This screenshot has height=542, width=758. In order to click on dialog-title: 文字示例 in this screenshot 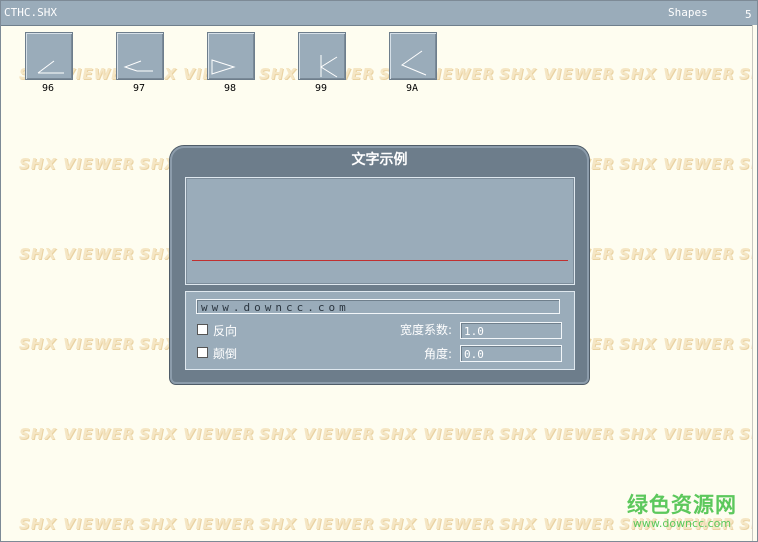, I will do `click(379, 160)`.